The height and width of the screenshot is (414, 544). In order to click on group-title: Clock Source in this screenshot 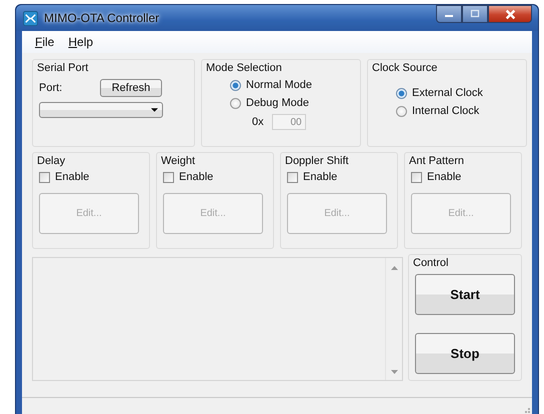, I will do `click(405, 68)`.